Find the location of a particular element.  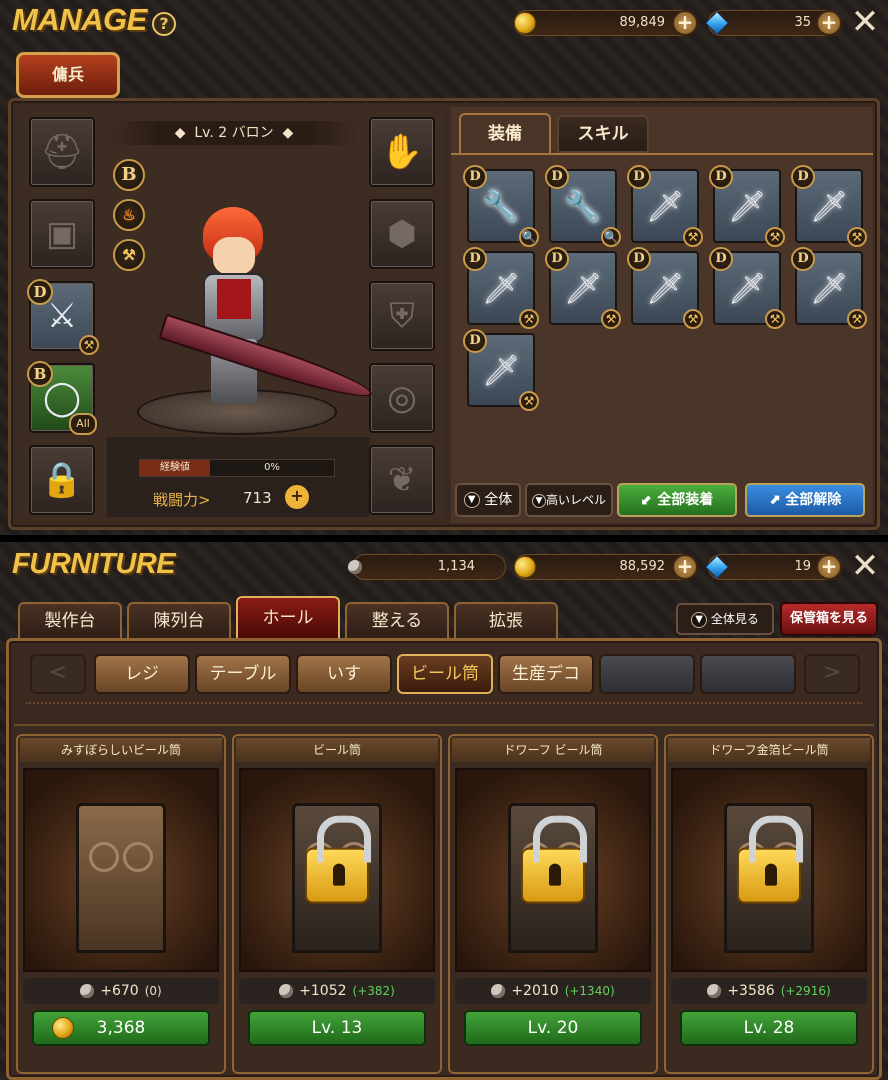

lock-icon: 🔒 is located at coordinates (62, 480).